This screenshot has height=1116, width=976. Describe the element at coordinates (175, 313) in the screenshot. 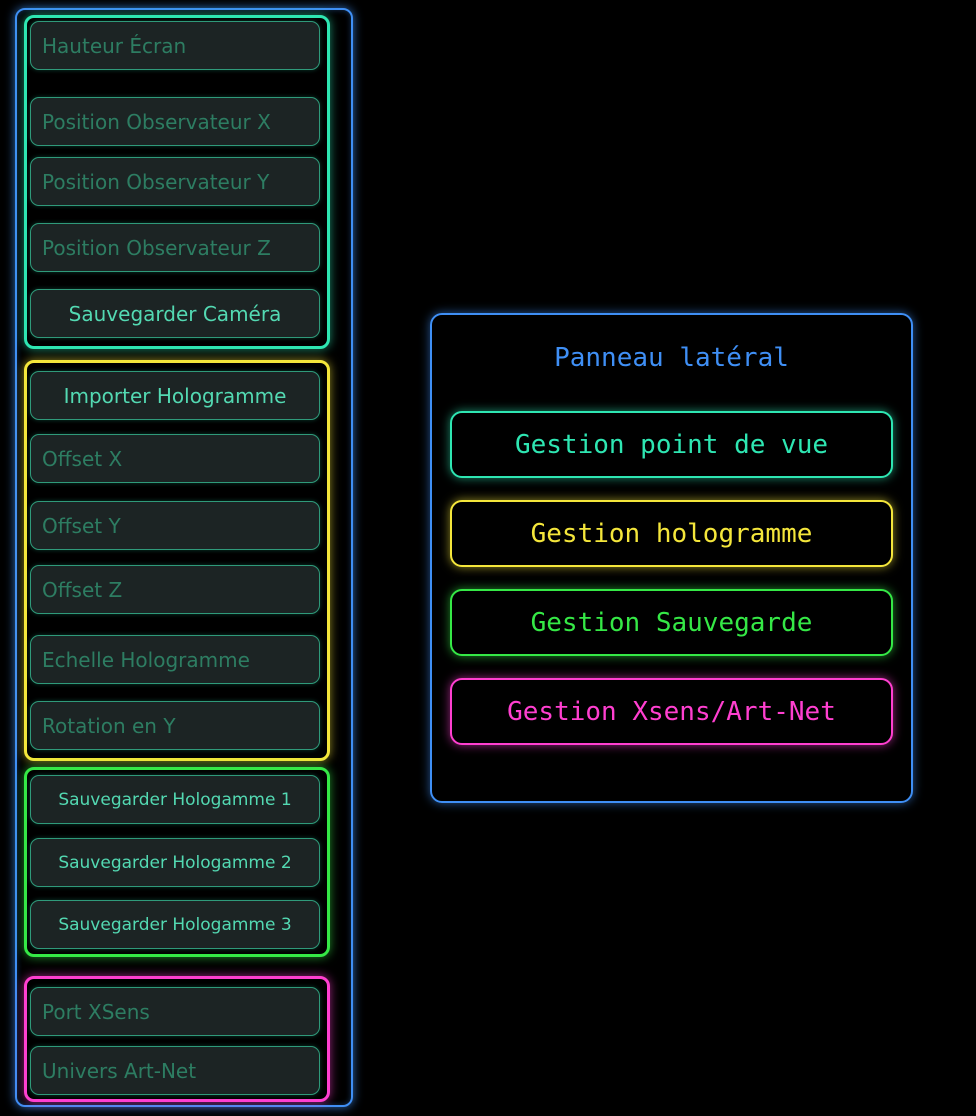

I see `save-camera-button: Sauvegarder Caméra` at that location.